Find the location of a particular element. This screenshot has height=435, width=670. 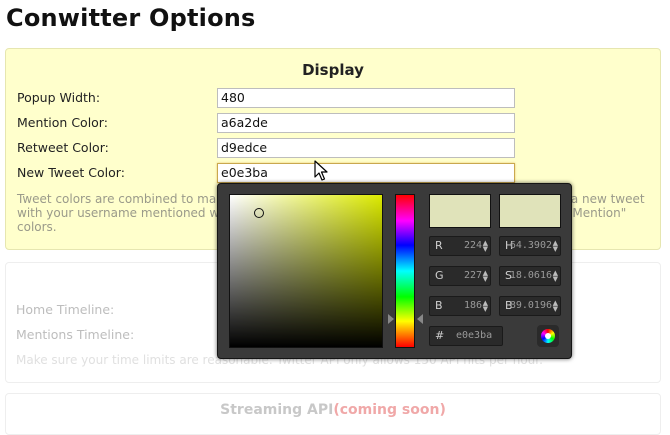

hue-spinner-icon: ▲ ▼ is located at coordinates (555, 246).